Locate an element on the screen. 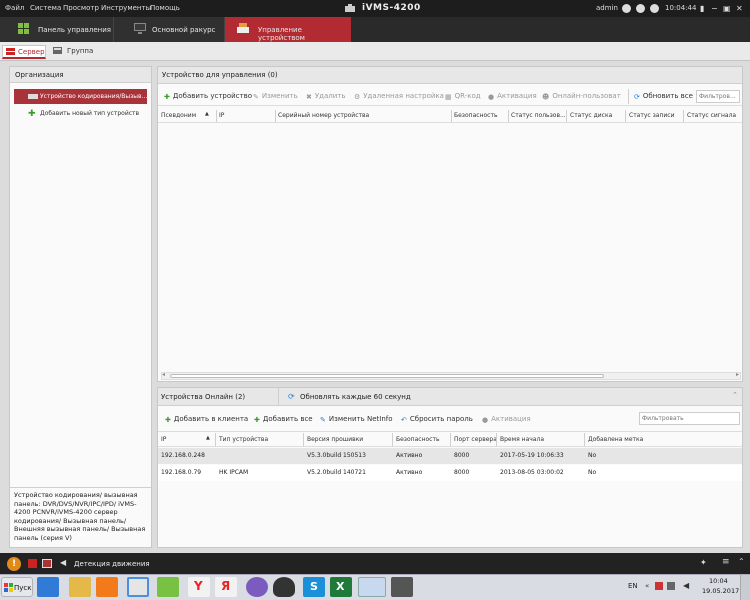 Image resolution: width=750 pixels, height=600 pixels. activate-button: ● Активация is located at coordinates (512, 96).